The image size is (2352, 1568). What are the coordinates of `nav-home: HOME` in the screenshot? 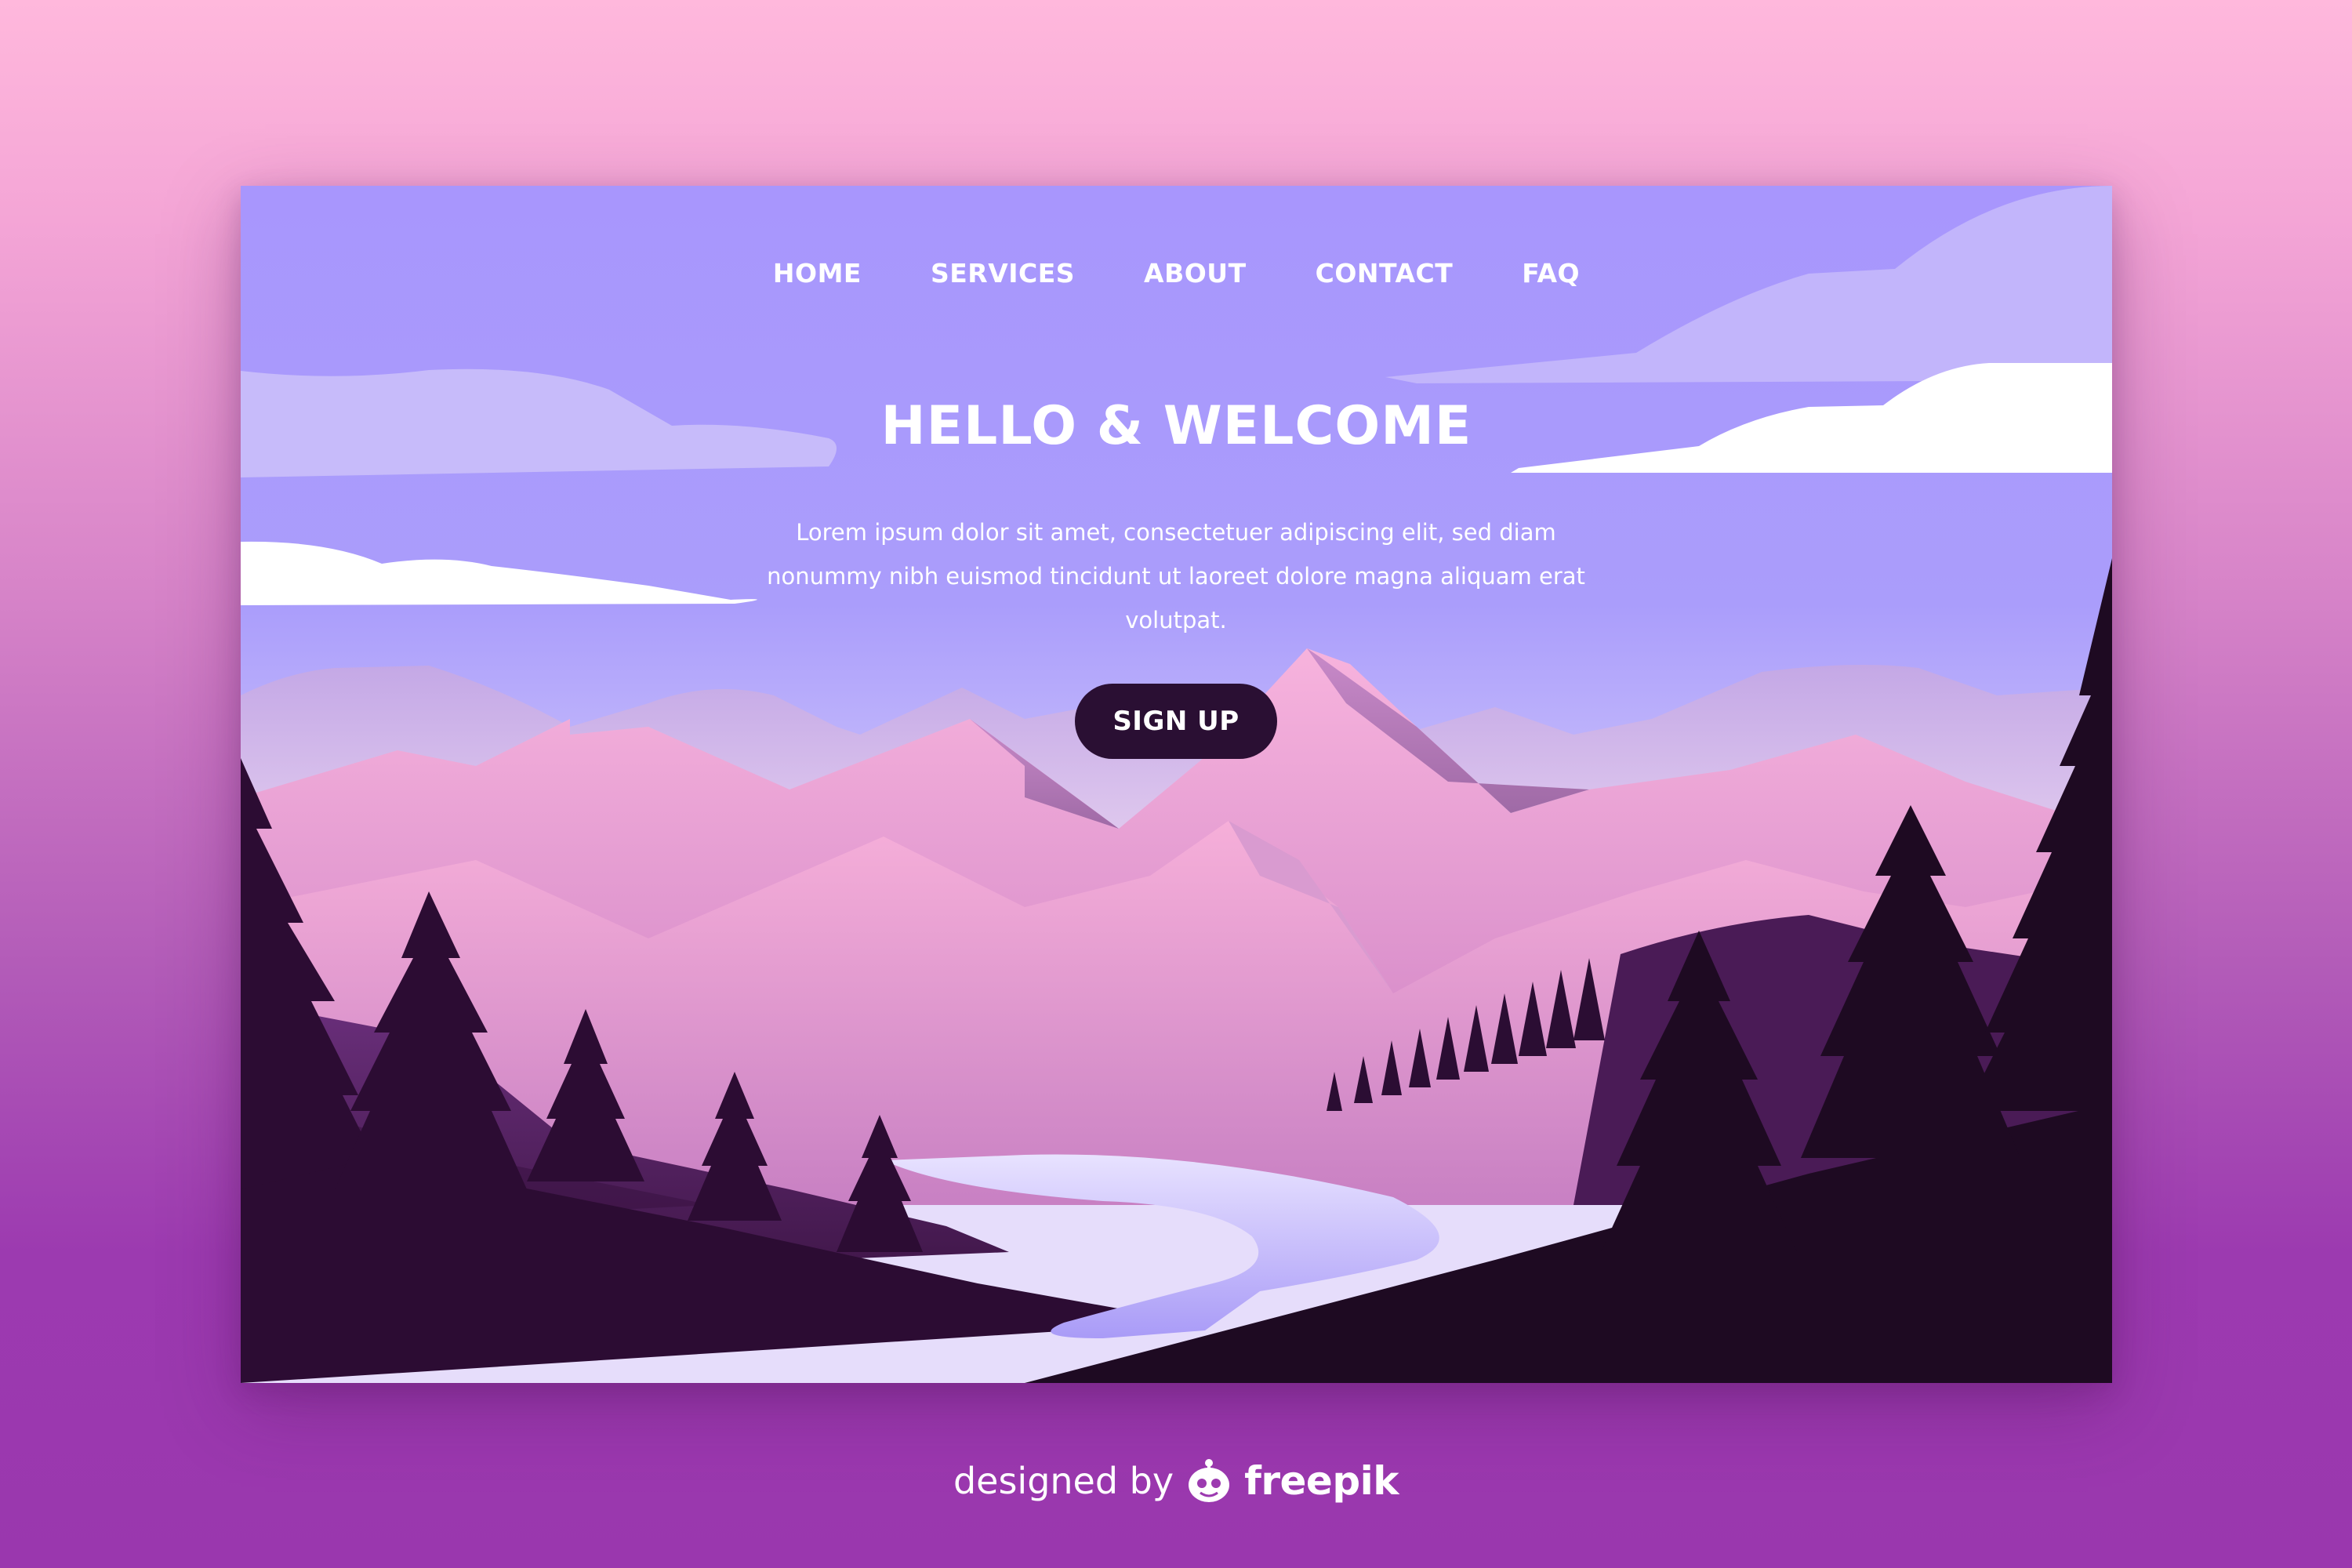 It's located at (817, 273).